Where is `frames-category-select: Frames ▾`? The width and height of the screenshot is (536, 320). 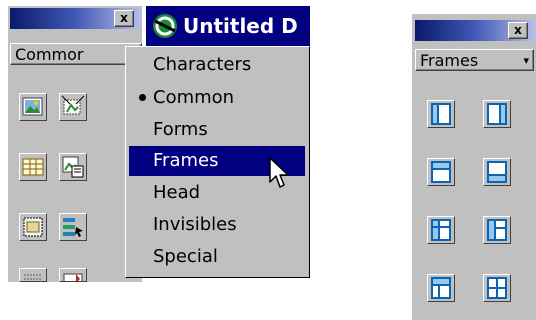
frames-category-select: Frames ▾ is located at coordinates (474, 60).